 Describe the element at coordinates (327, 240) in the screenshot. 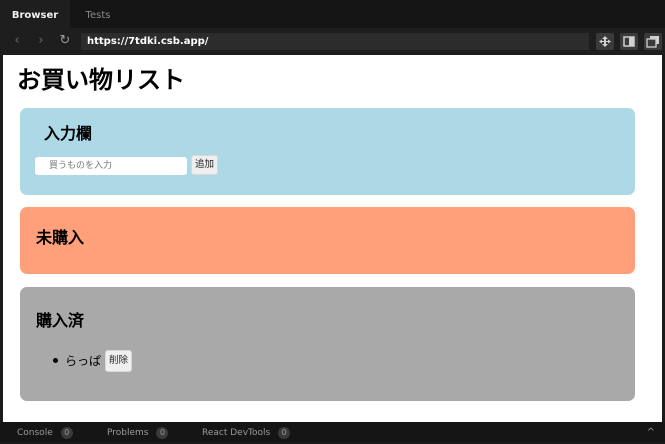

I see `pending-section: 未購入` at that location.